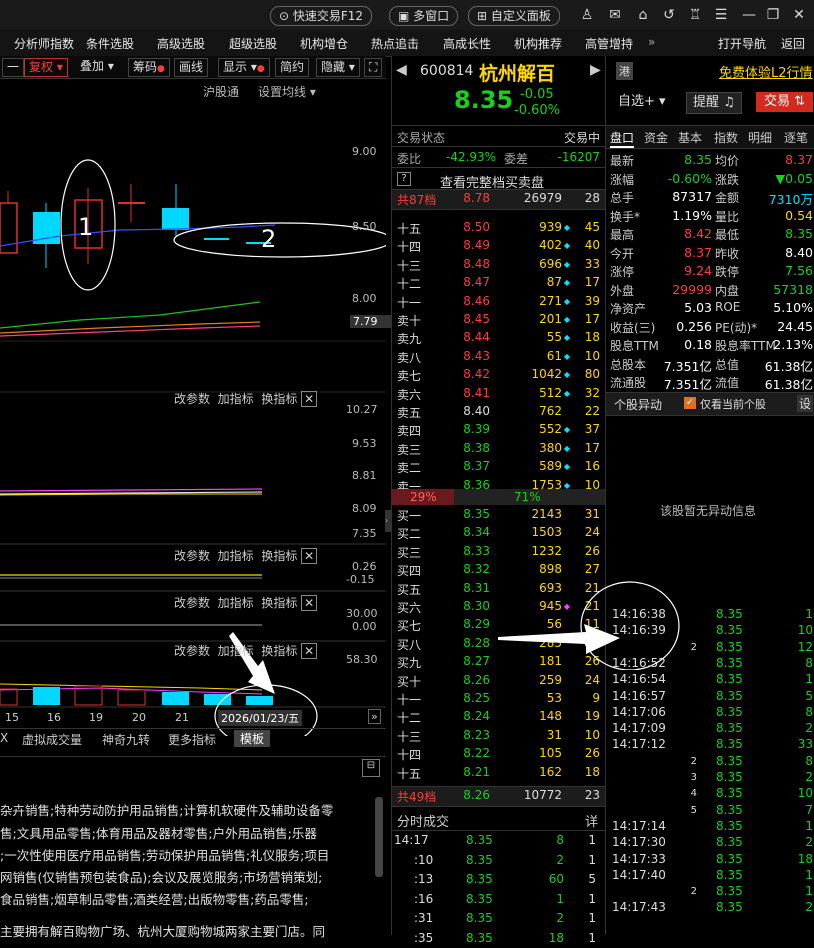  Describe the element at coordinates (651, 42) in the screenshot. I see `menu-more-icon: »` at that location.